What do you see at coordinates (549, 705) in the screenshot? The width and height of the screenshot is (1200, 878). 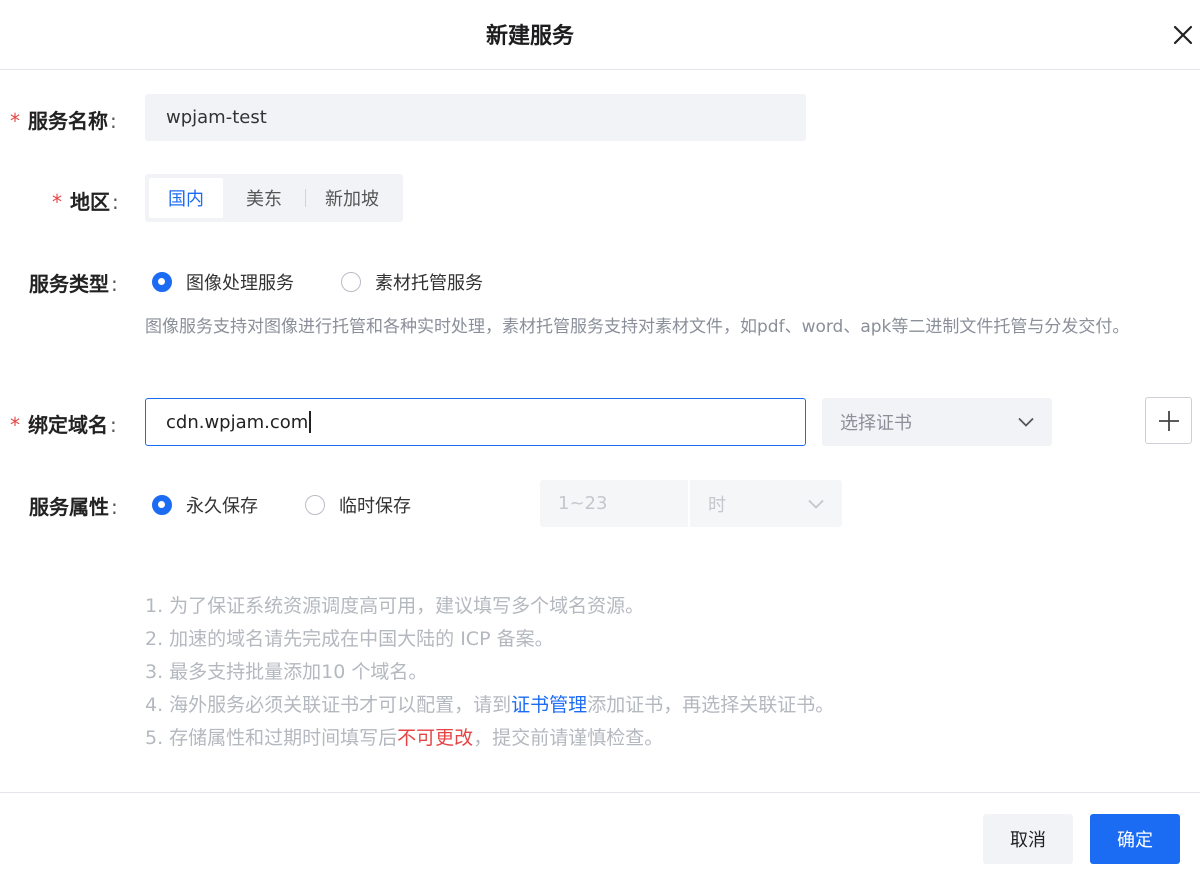 I see `certificate-management-link: 证书管理` at bounding box center [549, 705].